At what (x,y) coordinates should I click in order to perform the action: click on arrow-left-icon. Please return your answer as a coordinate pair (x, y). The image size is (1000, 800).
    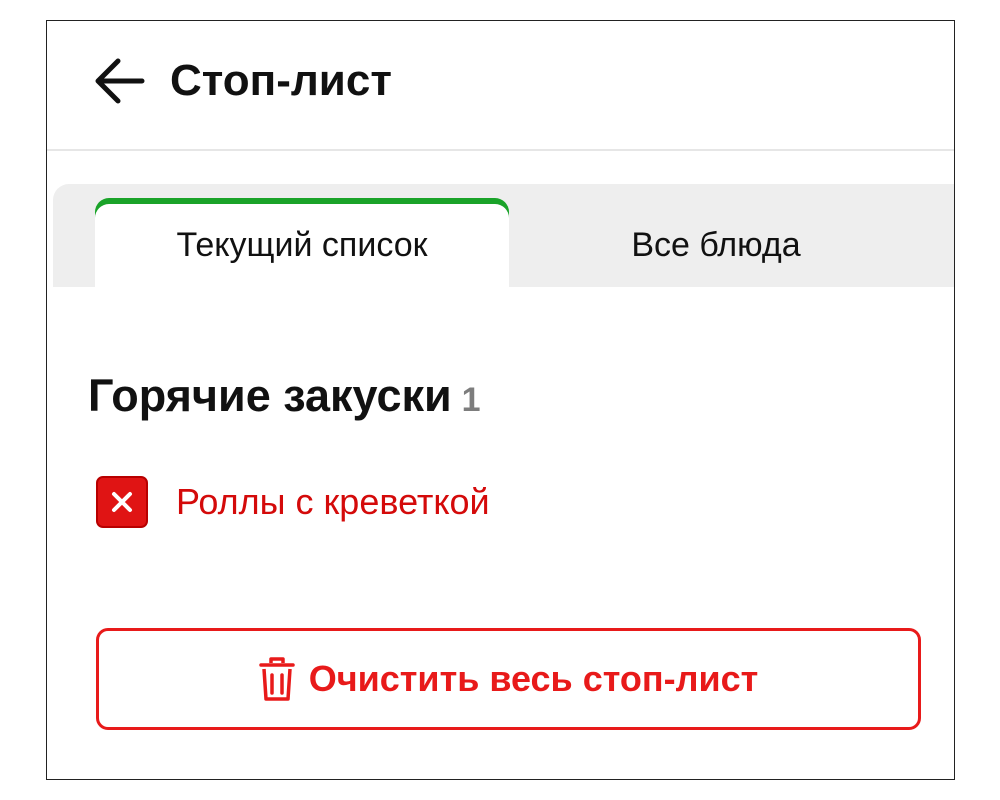
    Looking at the image, I should click on (120, 81).